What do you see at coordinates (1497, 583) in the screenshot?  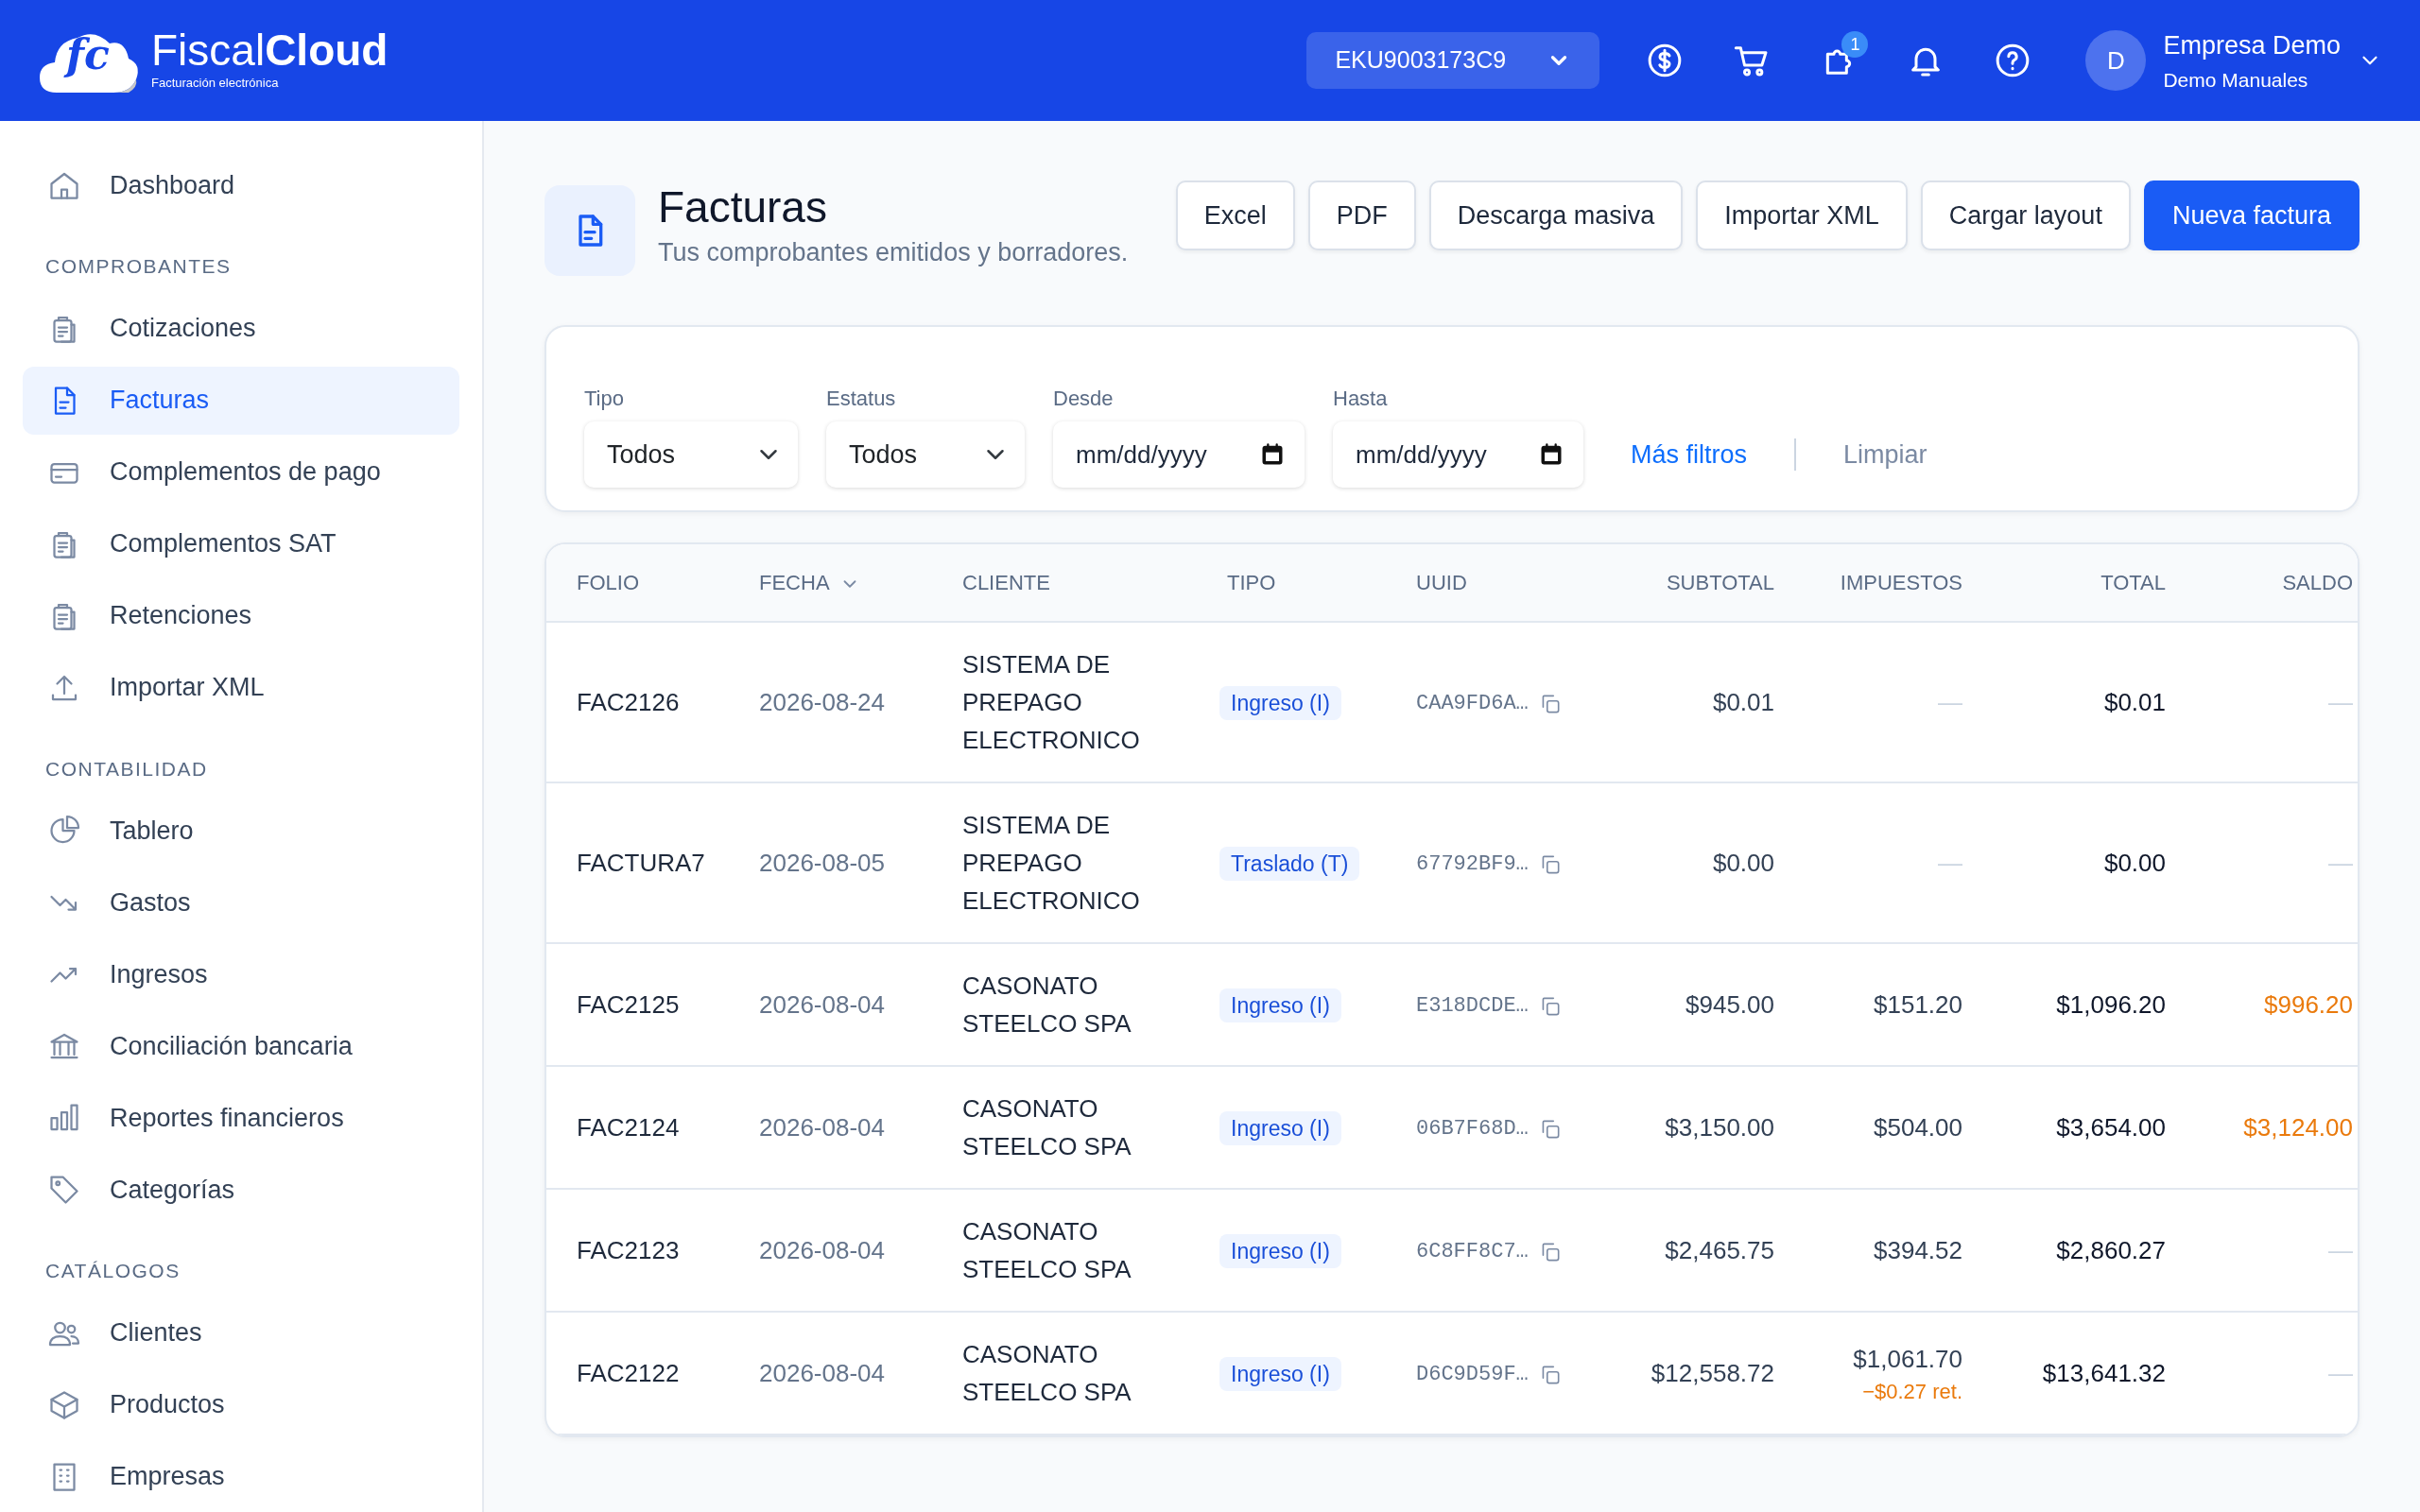 I see `column-header: UUID` at bounding box center [1497, 583].